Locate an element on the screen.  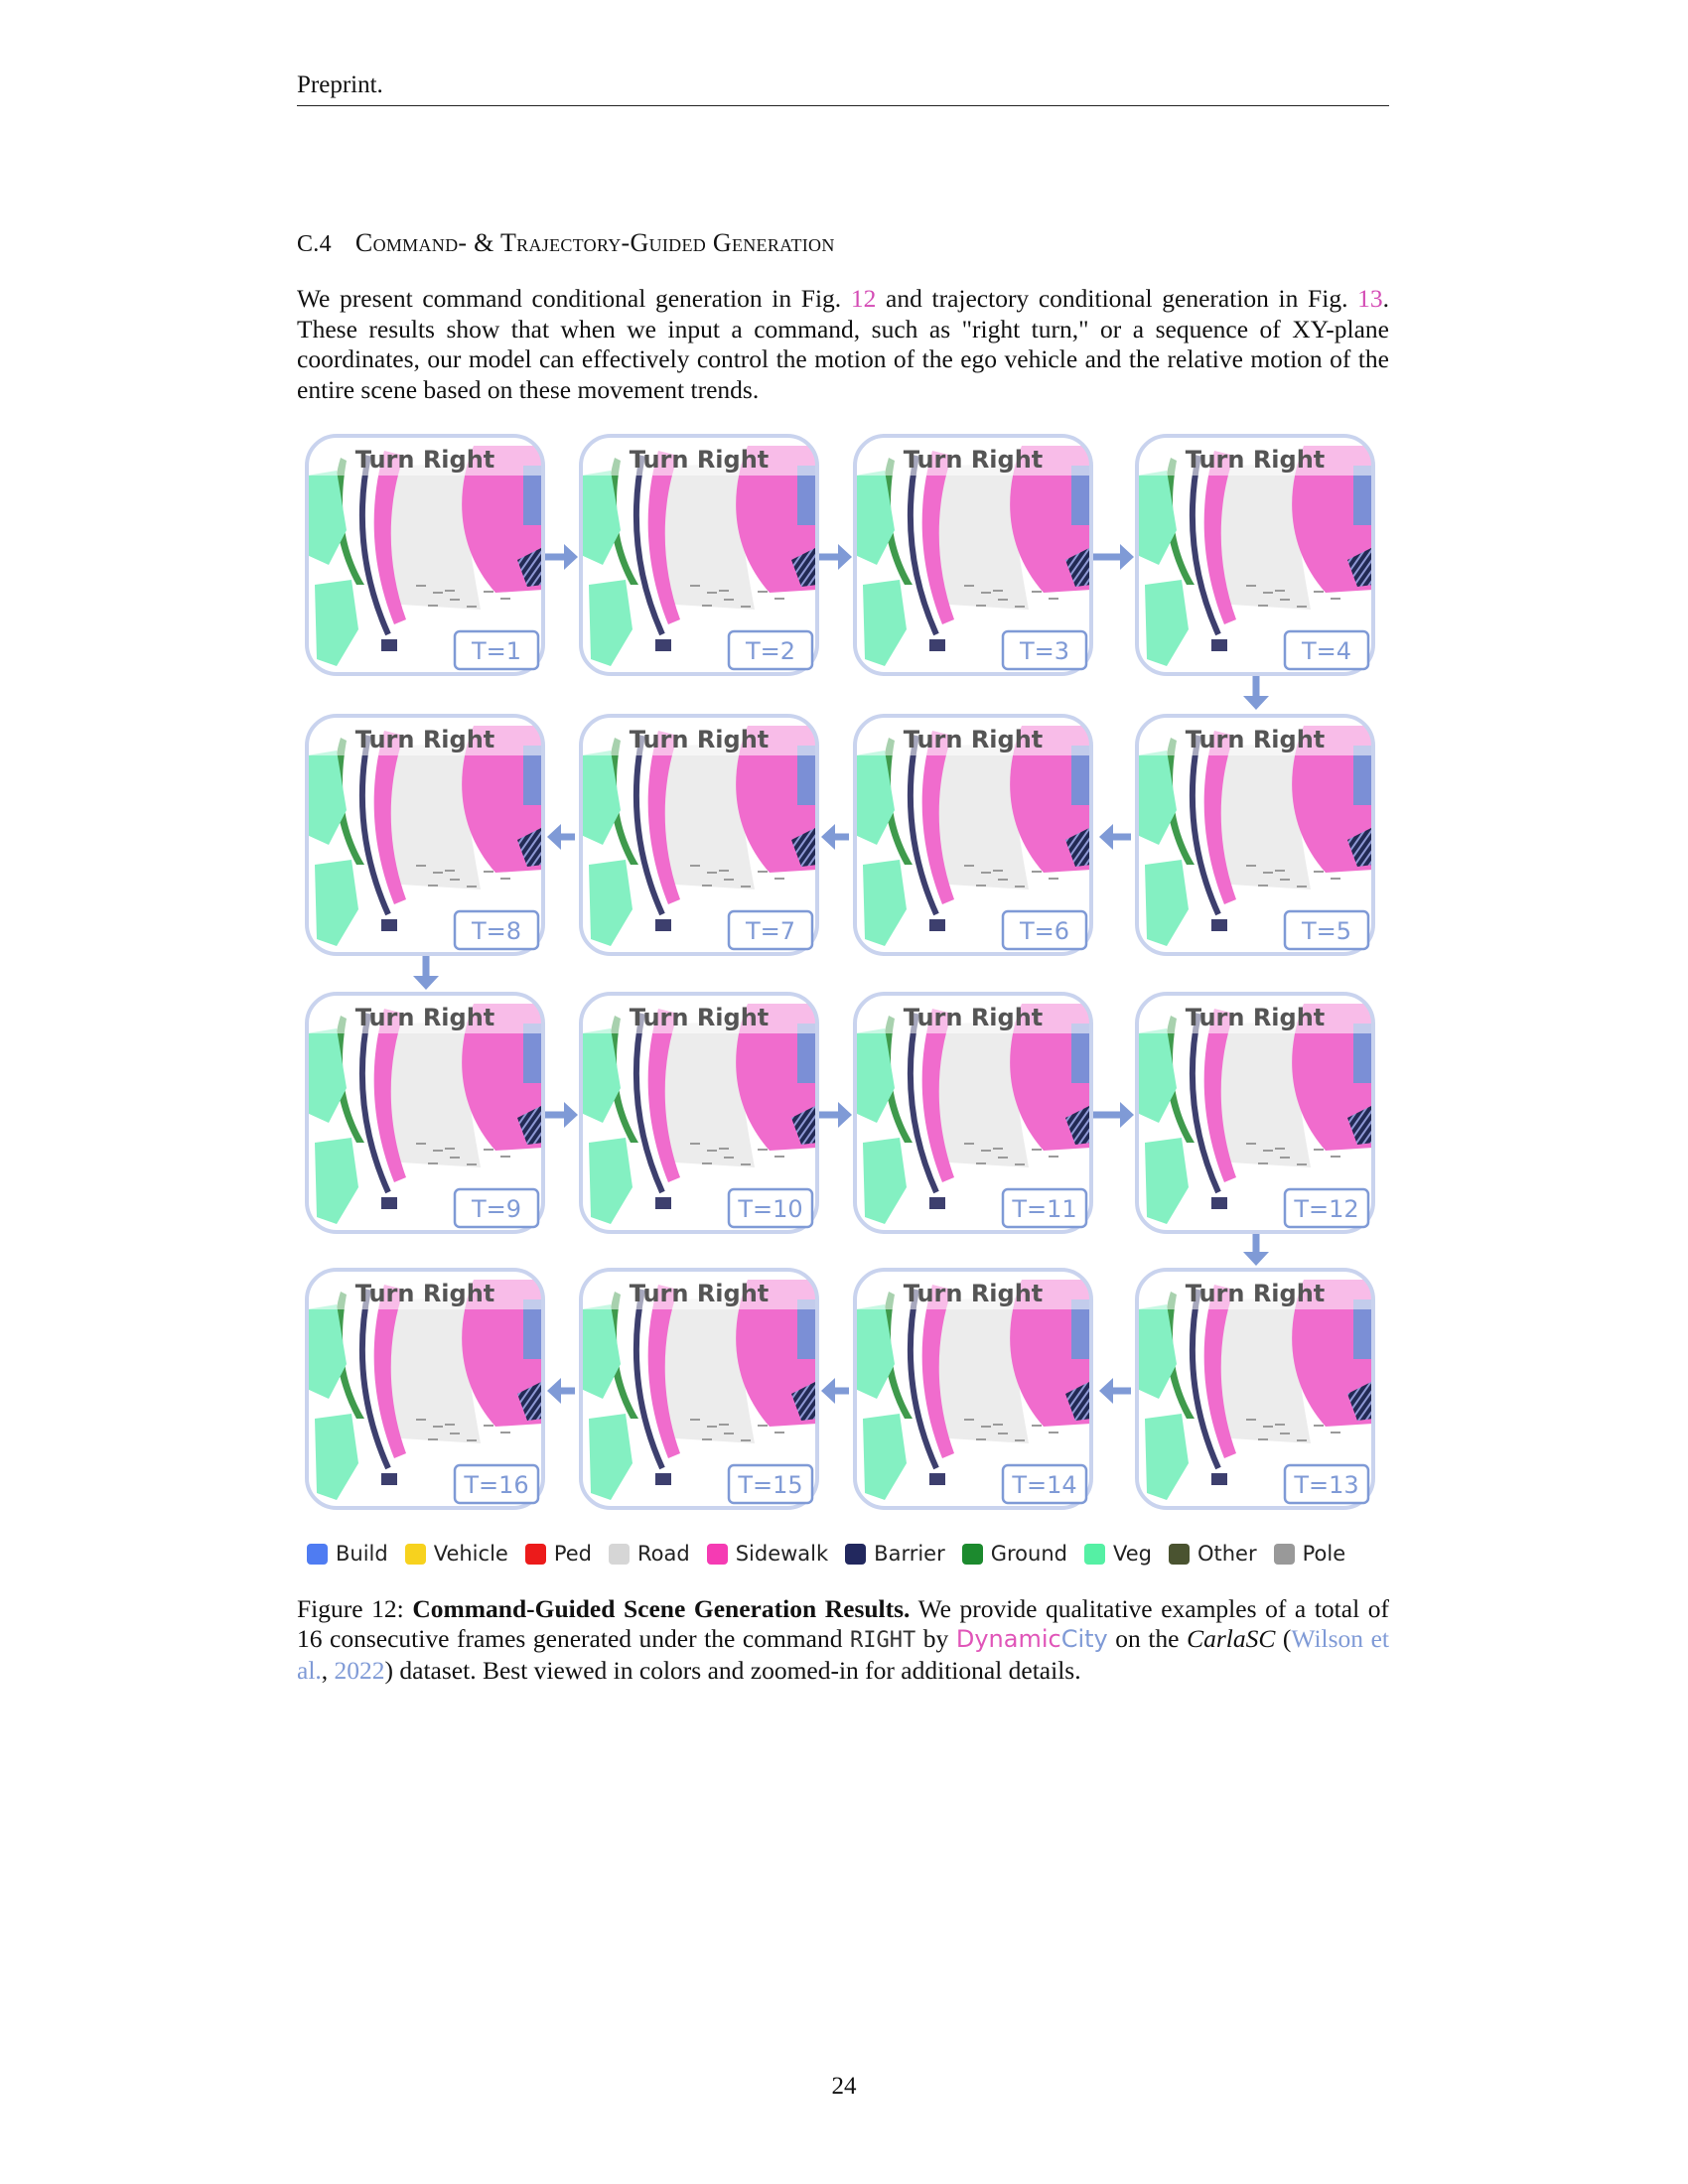
figure-ref-12: 12 is located at coordinates (864, 298).